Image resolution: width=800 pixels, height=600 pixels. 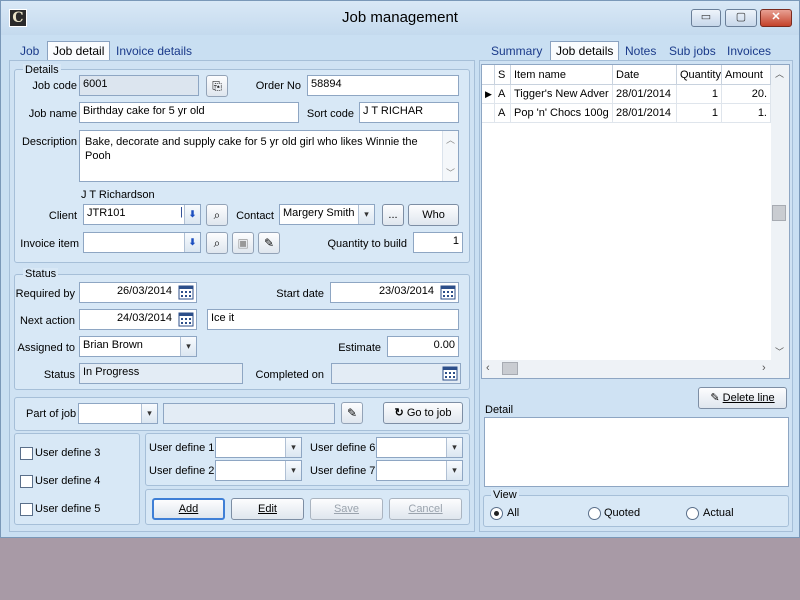 I want to click on scroll-thumb-horizontal, so click(x=510, y=368).